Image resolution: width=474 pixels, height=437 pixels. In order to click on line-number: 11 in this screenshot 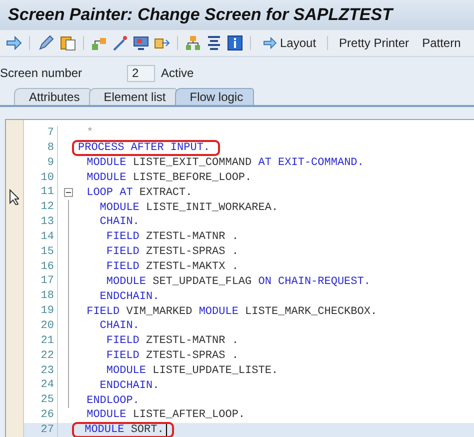, I will do `click(41, 192)`.